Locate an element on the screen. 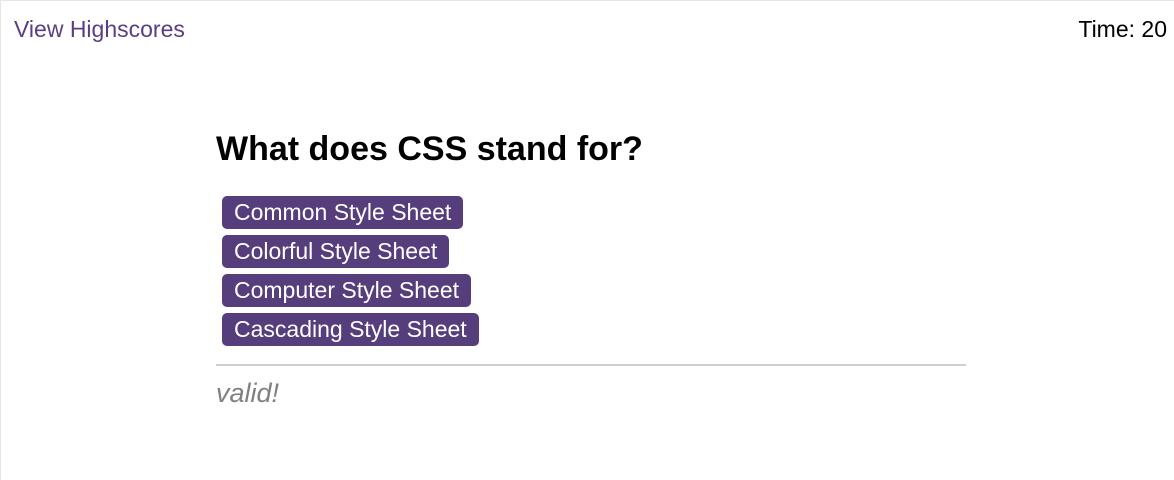 This screenshot has width=1174, height=480. timer-display: Time: 20 is located at coordinates (1122, 29).